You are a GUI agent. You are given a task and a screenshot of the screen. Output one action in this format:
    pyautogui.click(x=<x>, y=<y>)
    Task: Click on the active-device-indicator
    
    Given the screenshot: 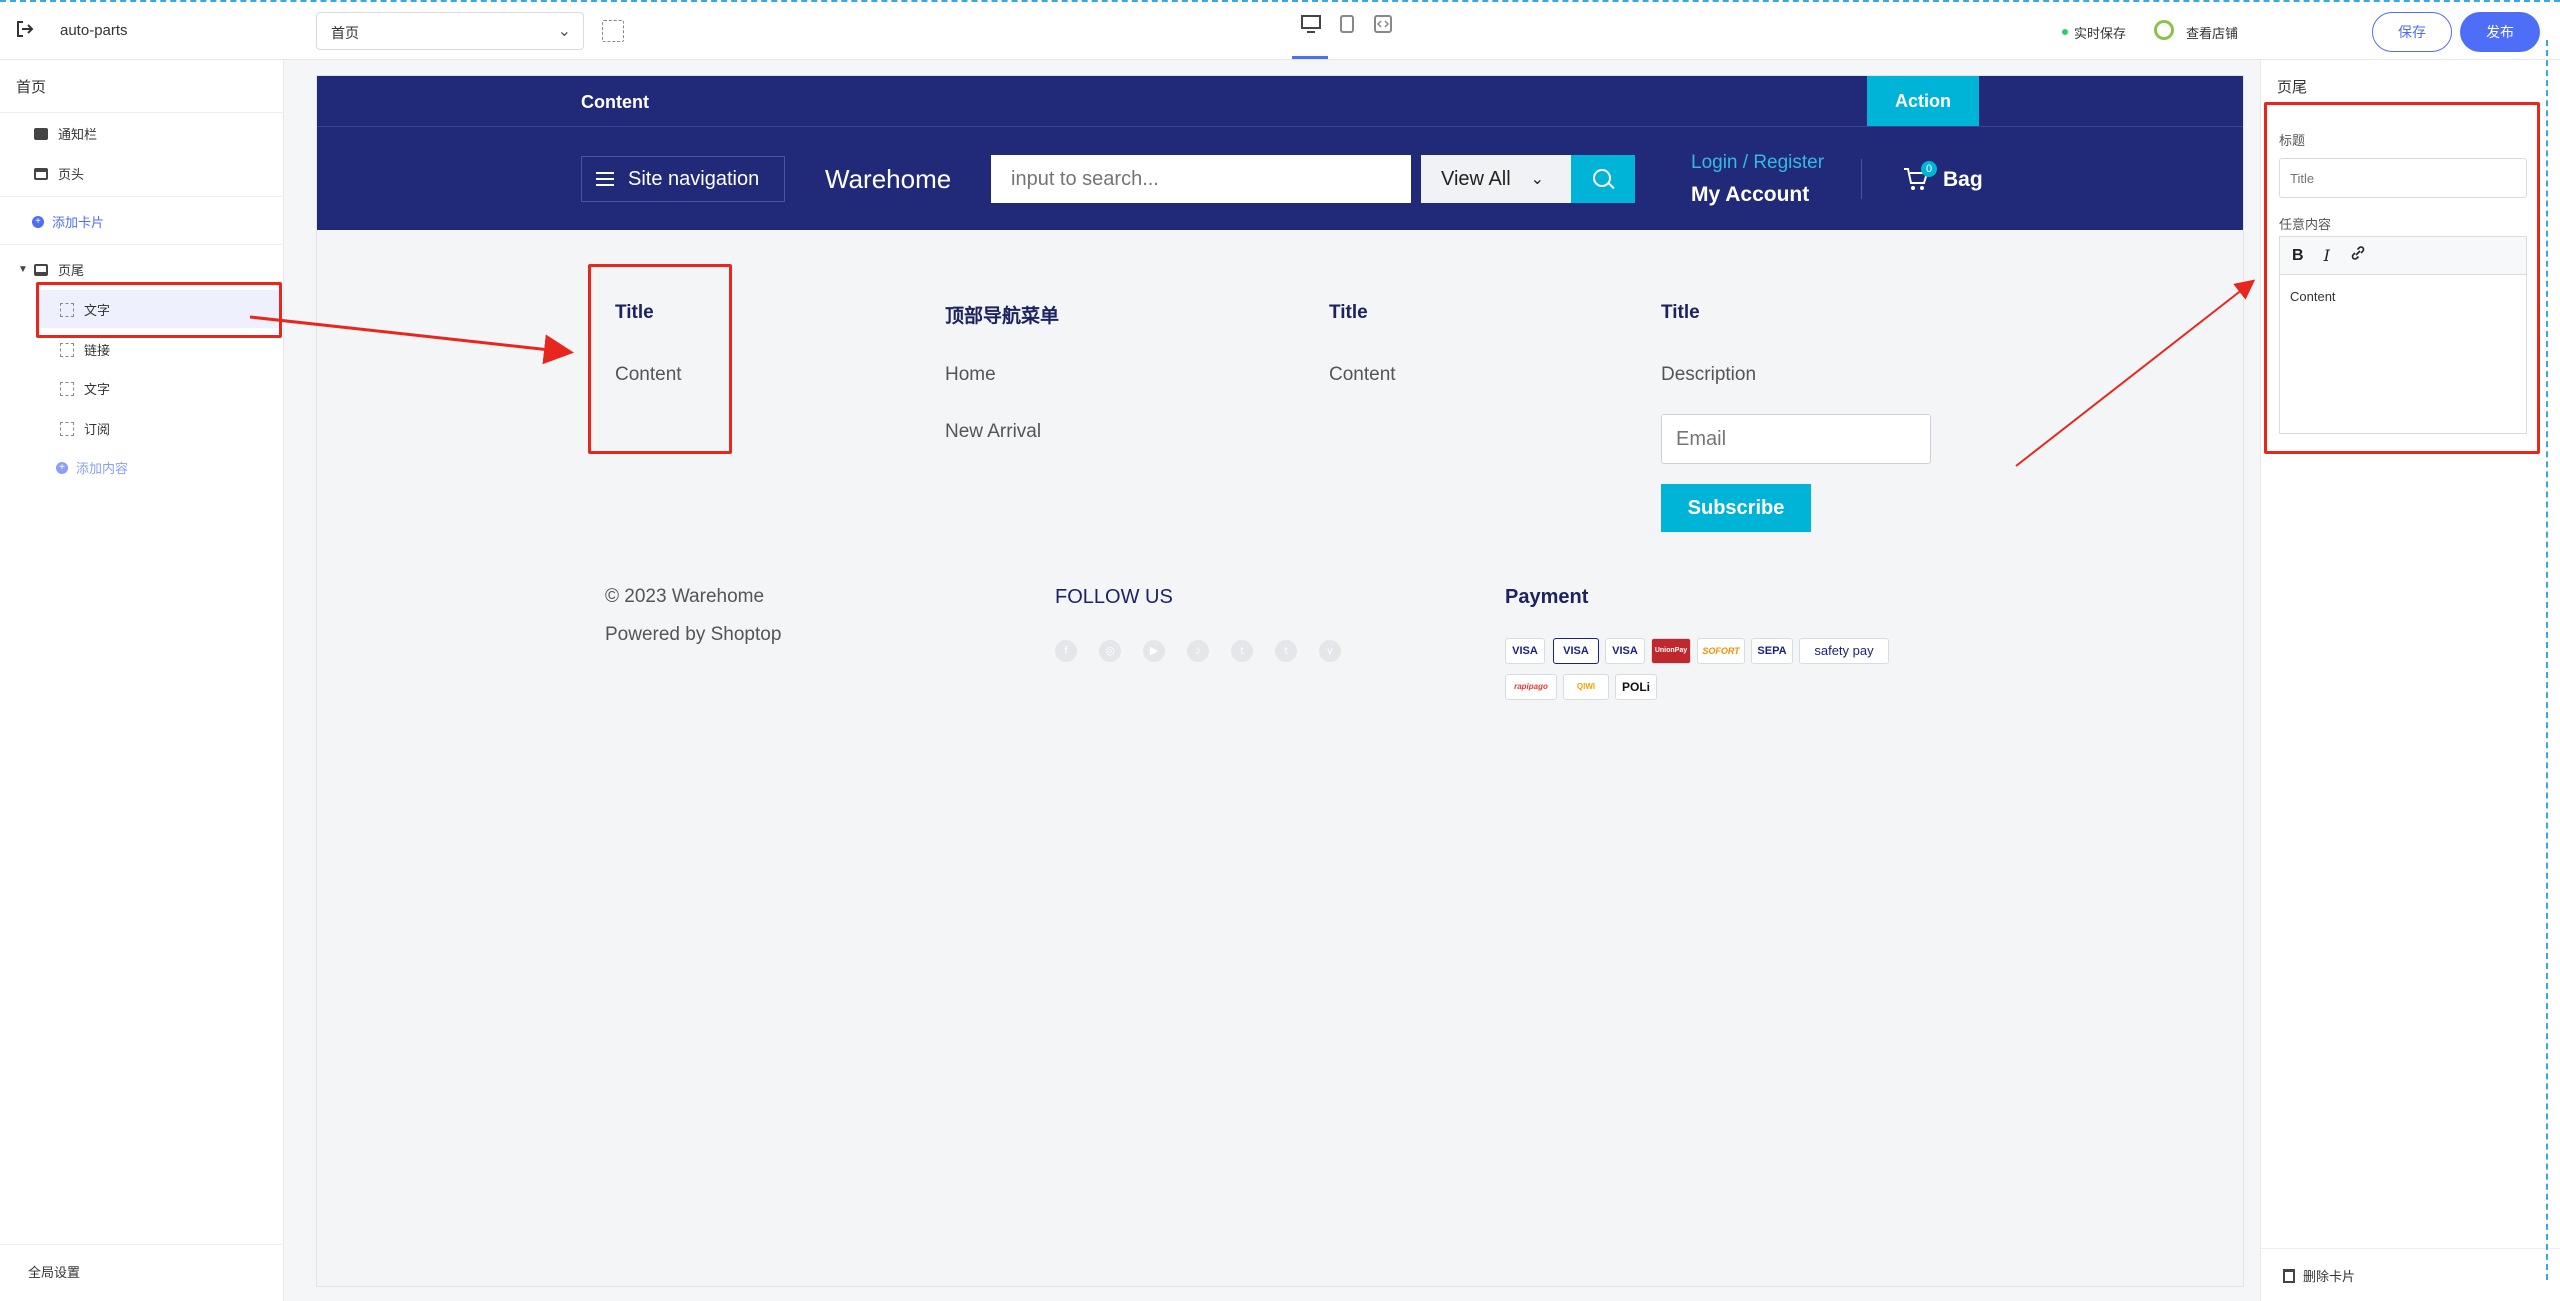 What is the action you would take?
    pyautogui.click(x=1310, y=57)
    